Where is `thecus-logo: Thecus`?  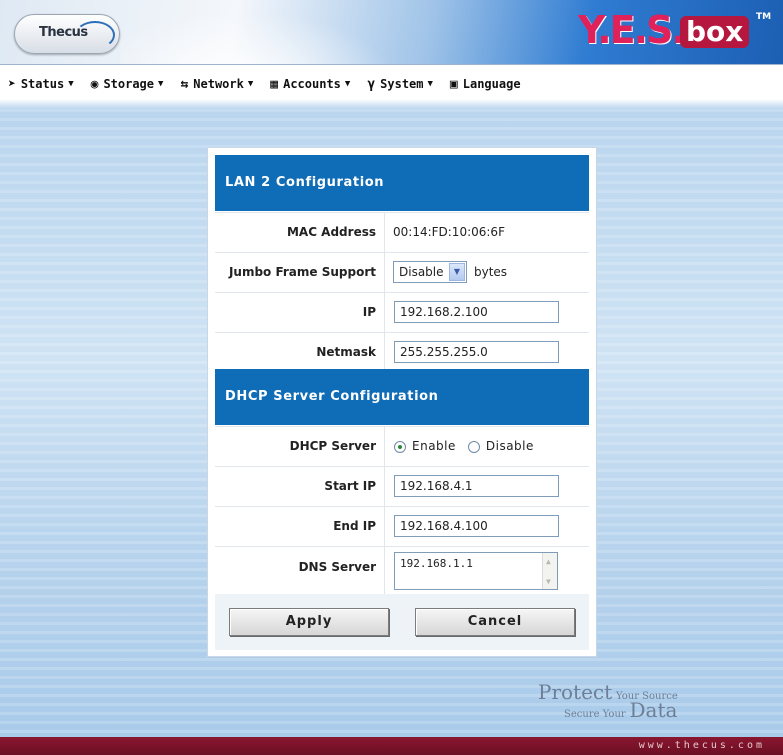 thecus-logo: Thecus is located at coordinates (67, 34).